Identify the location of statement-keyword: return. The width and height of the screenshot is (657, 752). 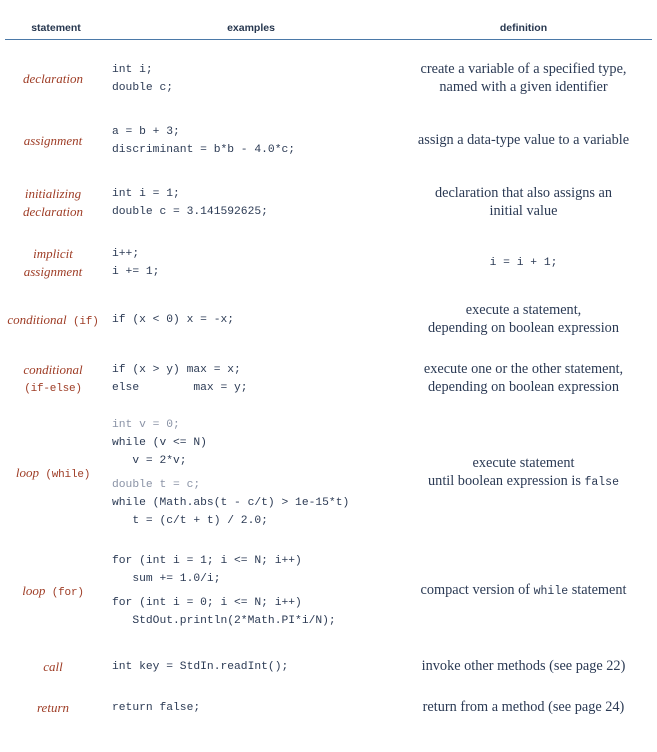
(53, 708).